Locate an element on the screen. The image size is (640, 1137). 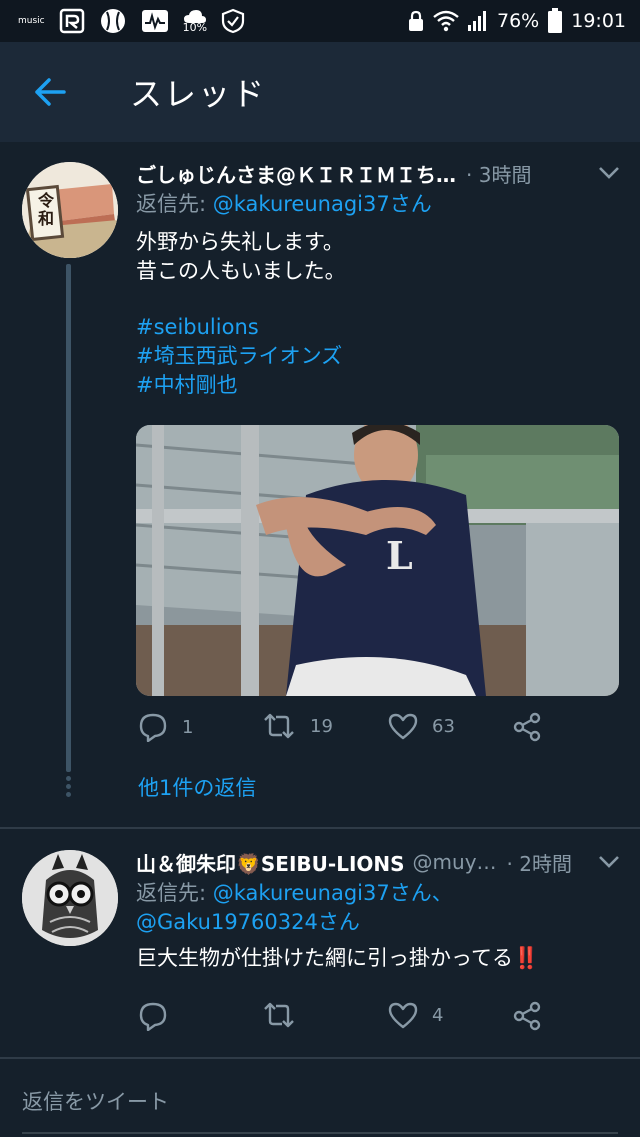
signal-icon is located at coordinates (478, 21).